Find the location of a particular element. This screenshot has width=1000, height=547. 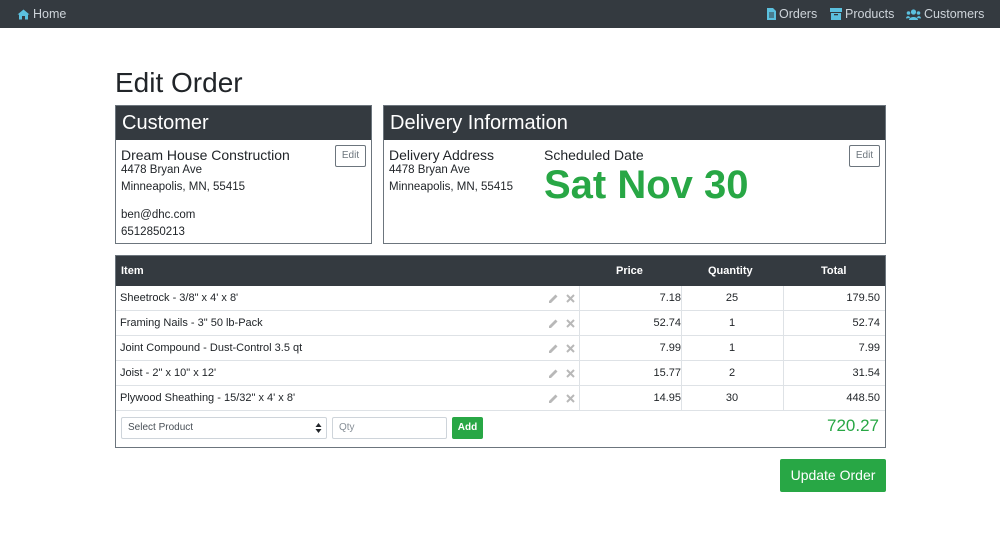

nav-home-link: Home is located at coordinates (41, 14).